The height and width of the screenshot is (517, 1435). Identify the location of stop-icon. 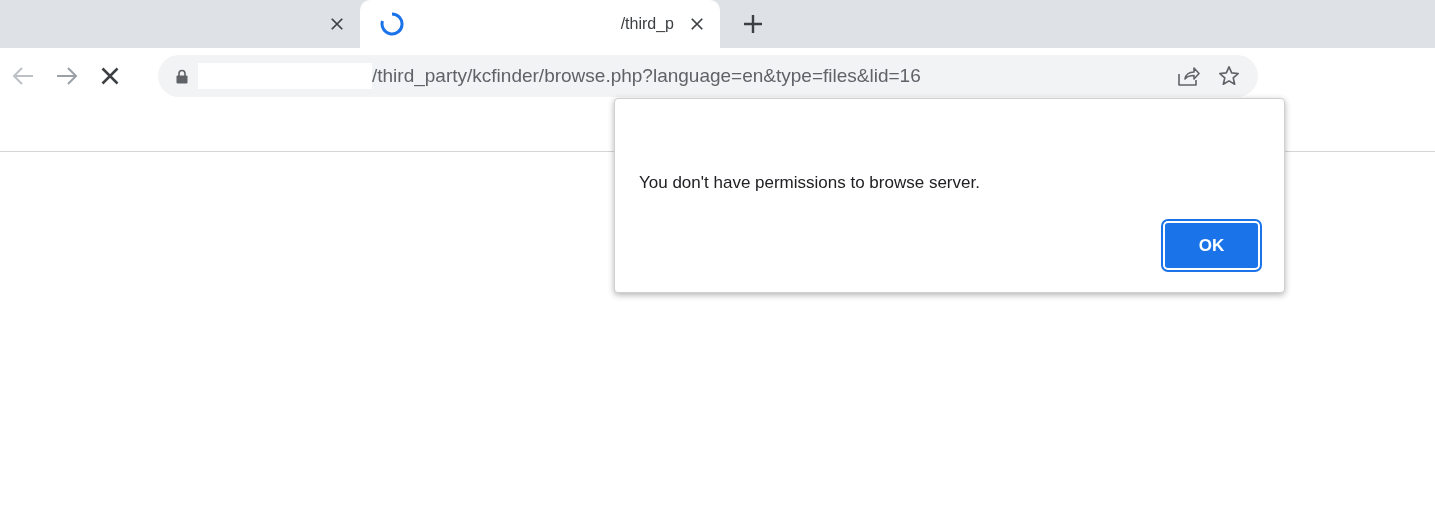
(110, 76).